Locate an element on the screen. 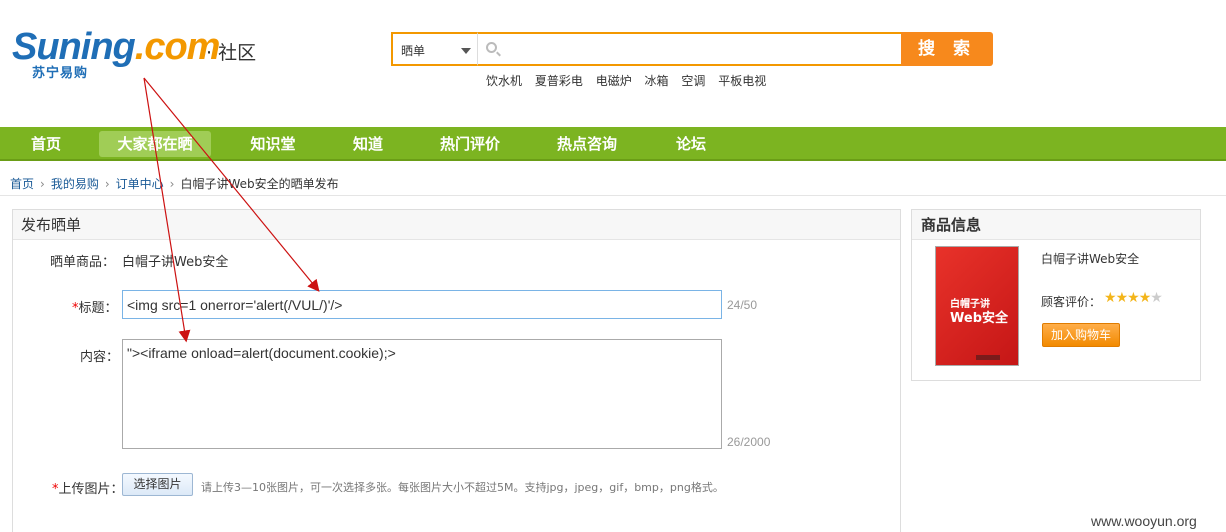 The image size is (1226, 532). rating-label: 顾客评价： is located at coordinates (1071, 302).